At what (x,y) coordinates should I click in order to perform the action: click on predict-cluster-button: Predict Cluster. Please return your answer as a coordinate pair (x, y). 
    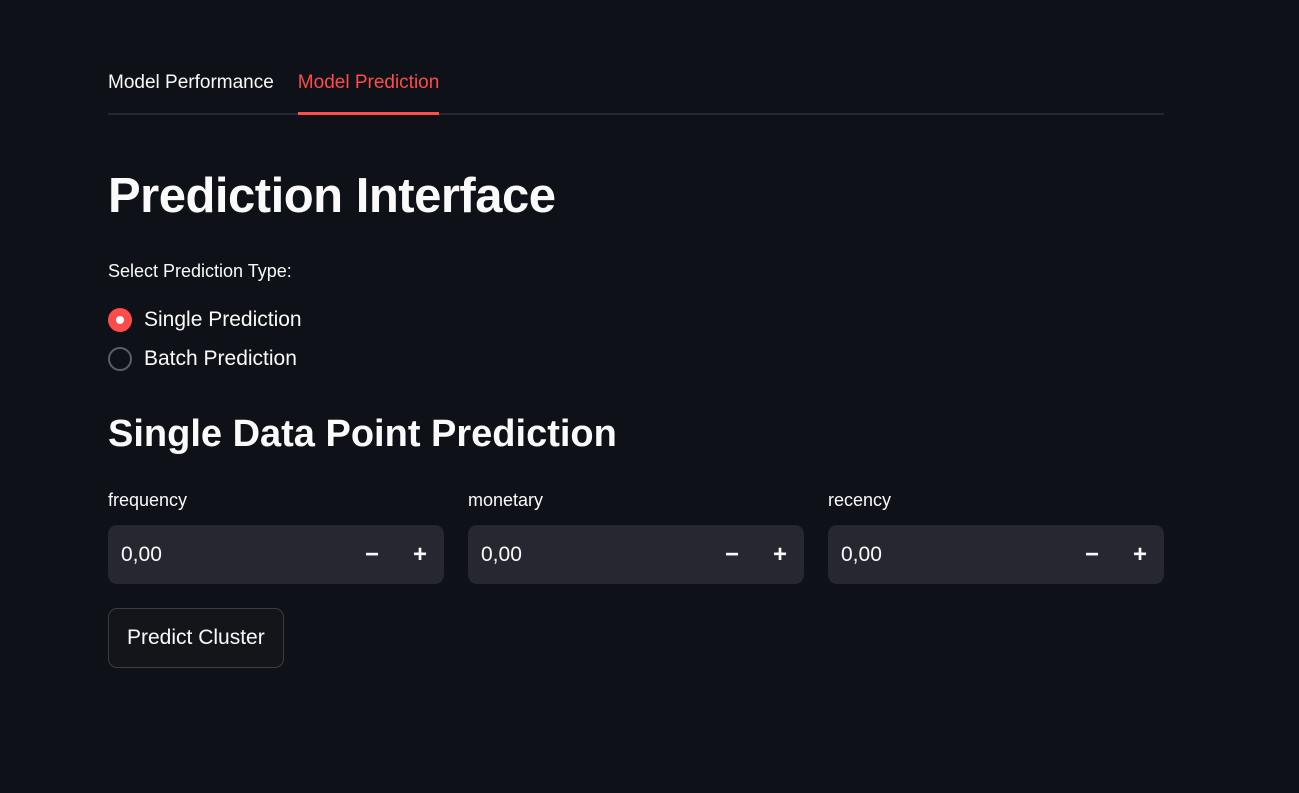
    Looking at the image, I should click on (196, 638).